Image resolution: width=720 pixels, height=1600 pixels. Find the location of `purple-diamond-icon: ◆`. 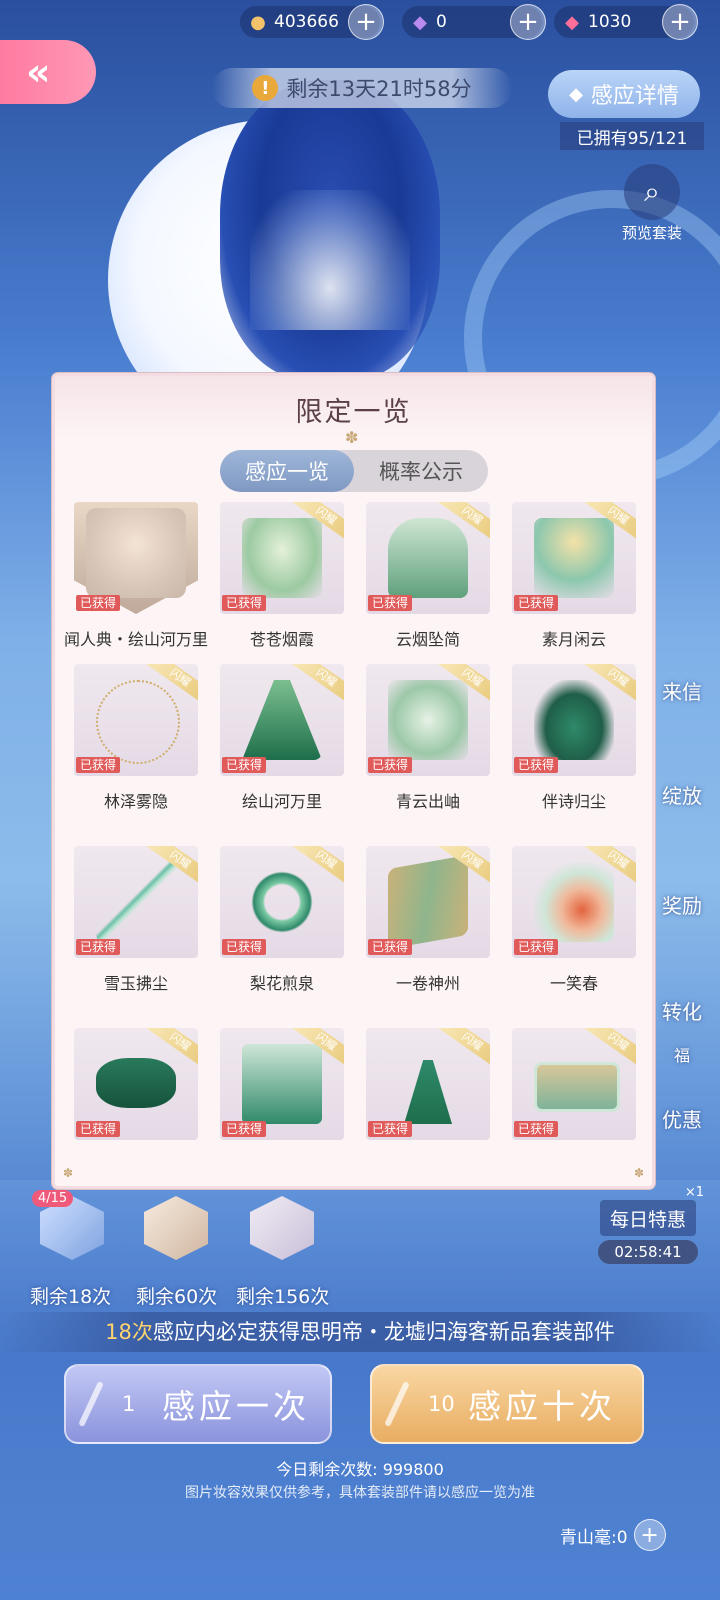

purple-diamond-icon: ◆ is located at coordinates (420, 22).